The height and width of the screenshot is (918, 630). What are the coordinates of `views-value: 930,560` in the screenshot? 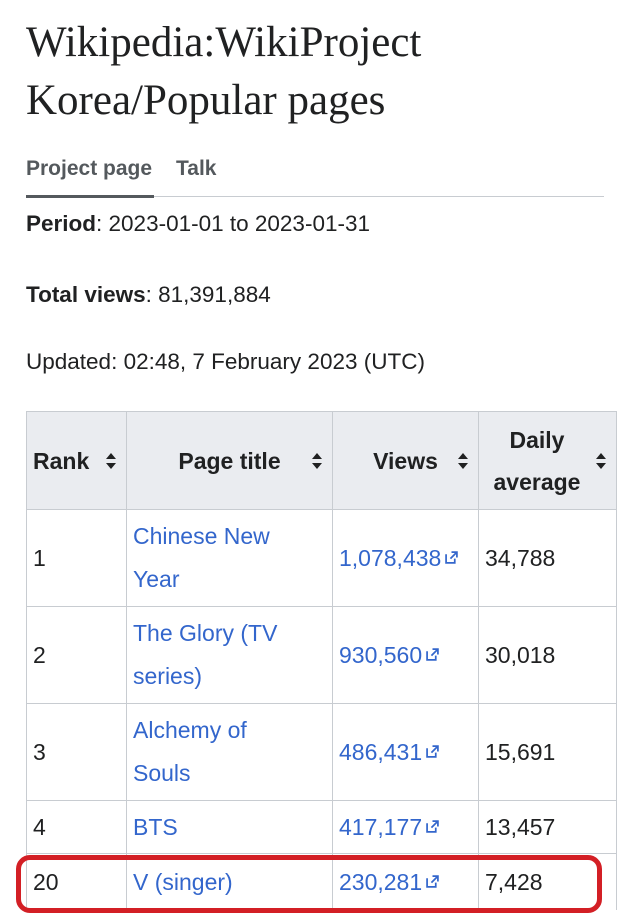 It's located at (381, 654).